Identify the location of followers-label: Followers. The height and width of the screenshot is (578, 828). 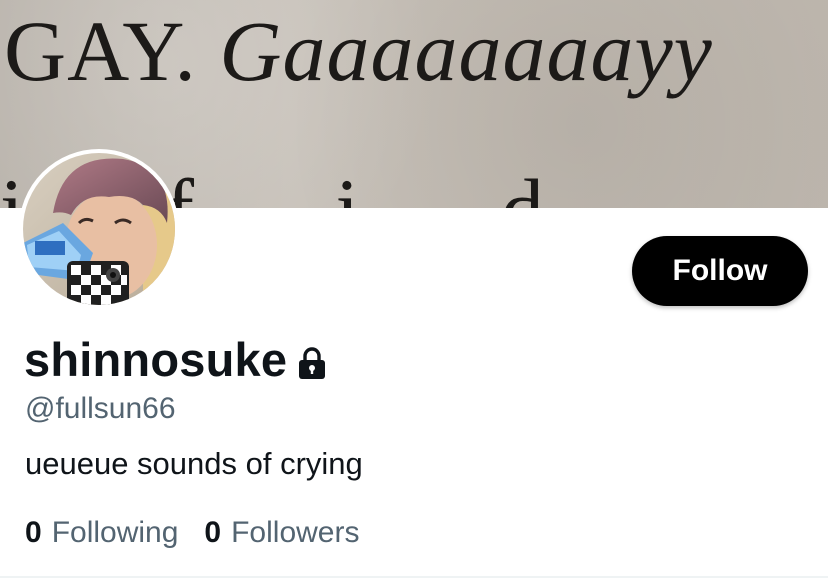
(295, 532).